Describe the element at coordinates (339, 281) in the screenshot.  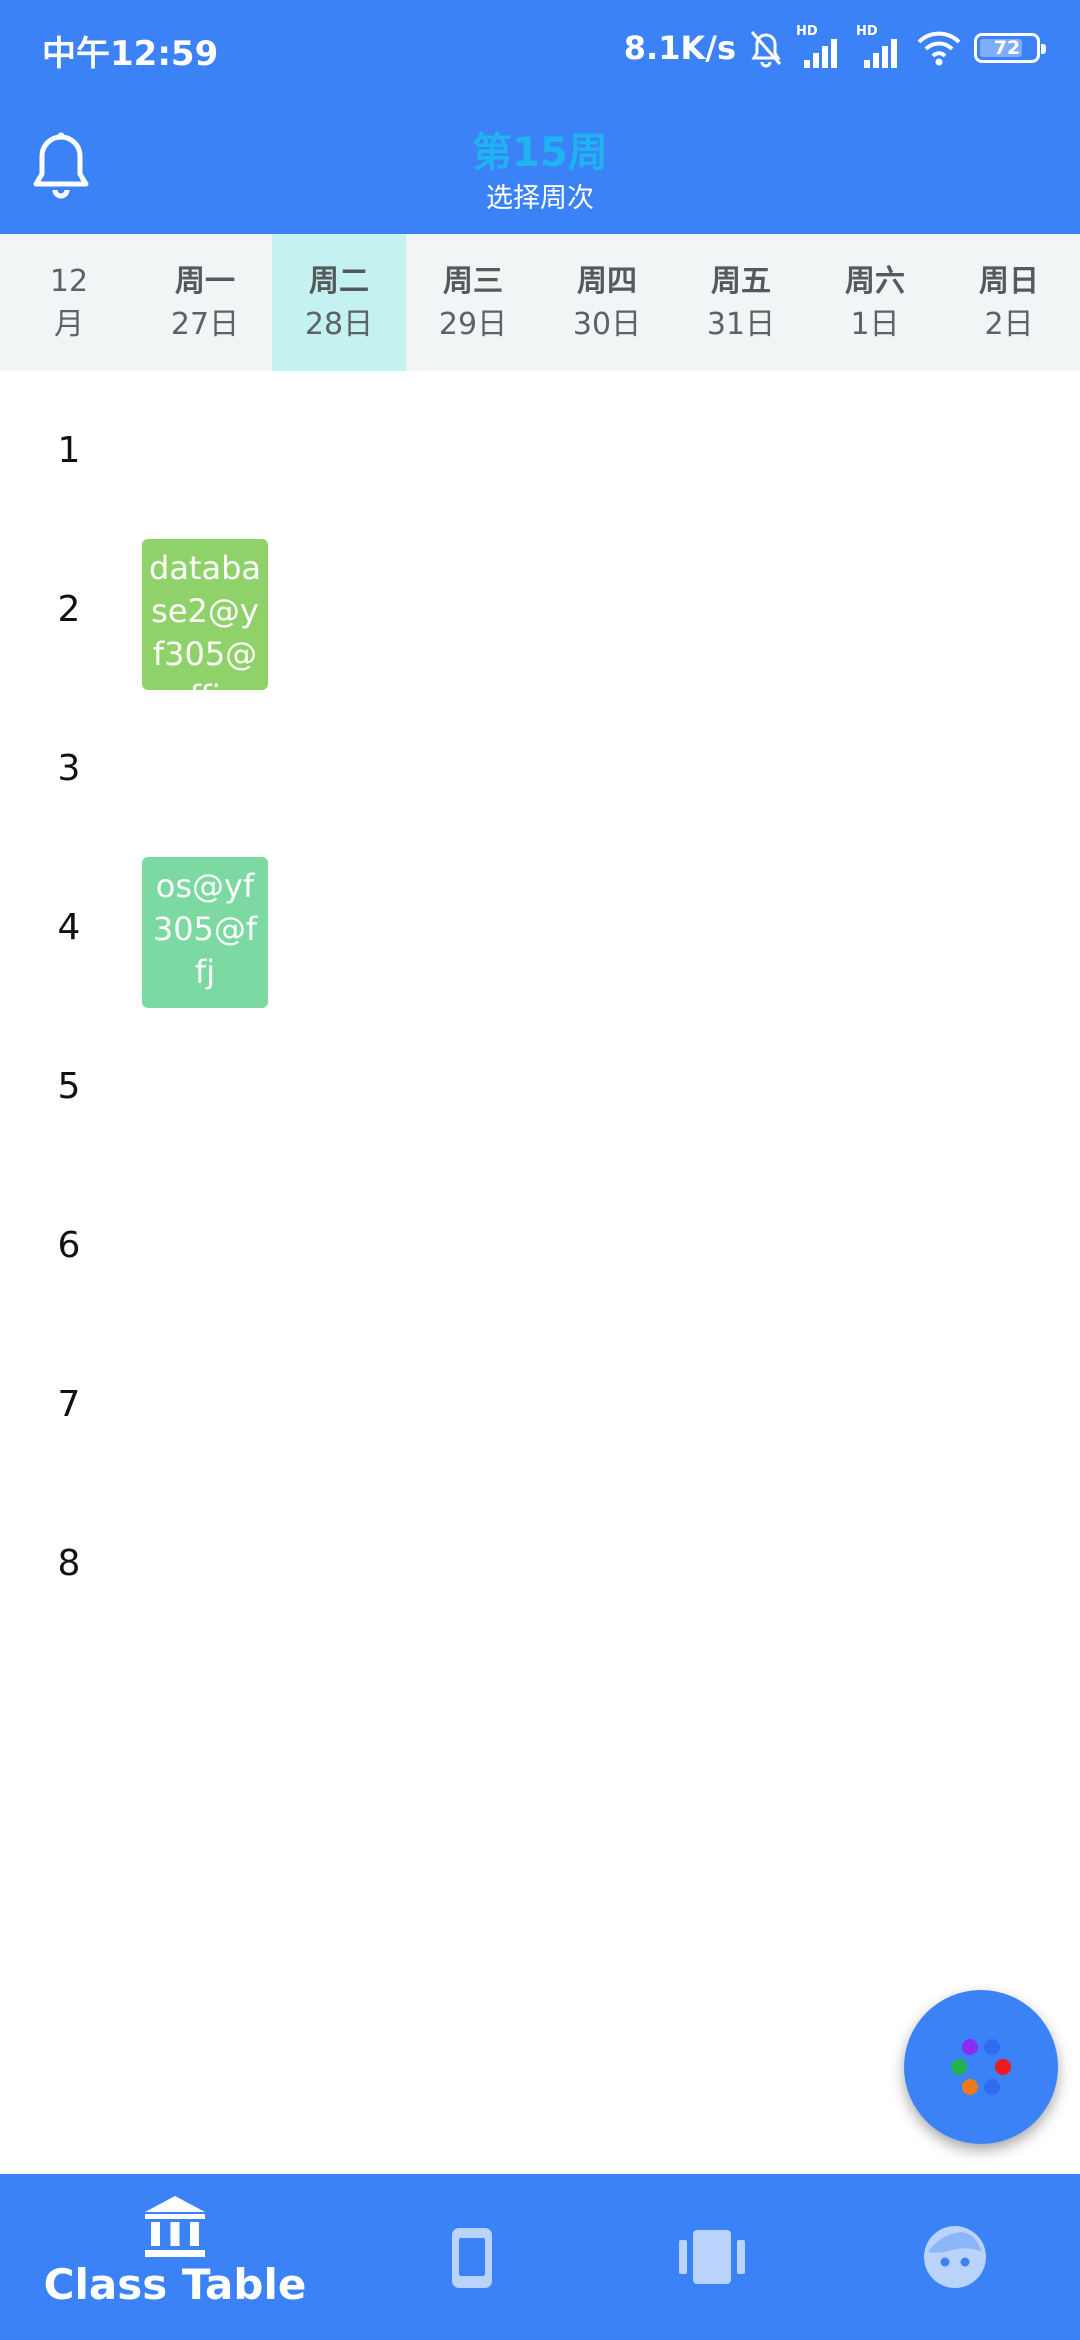
I see `weekday-label: 周二` at that location.